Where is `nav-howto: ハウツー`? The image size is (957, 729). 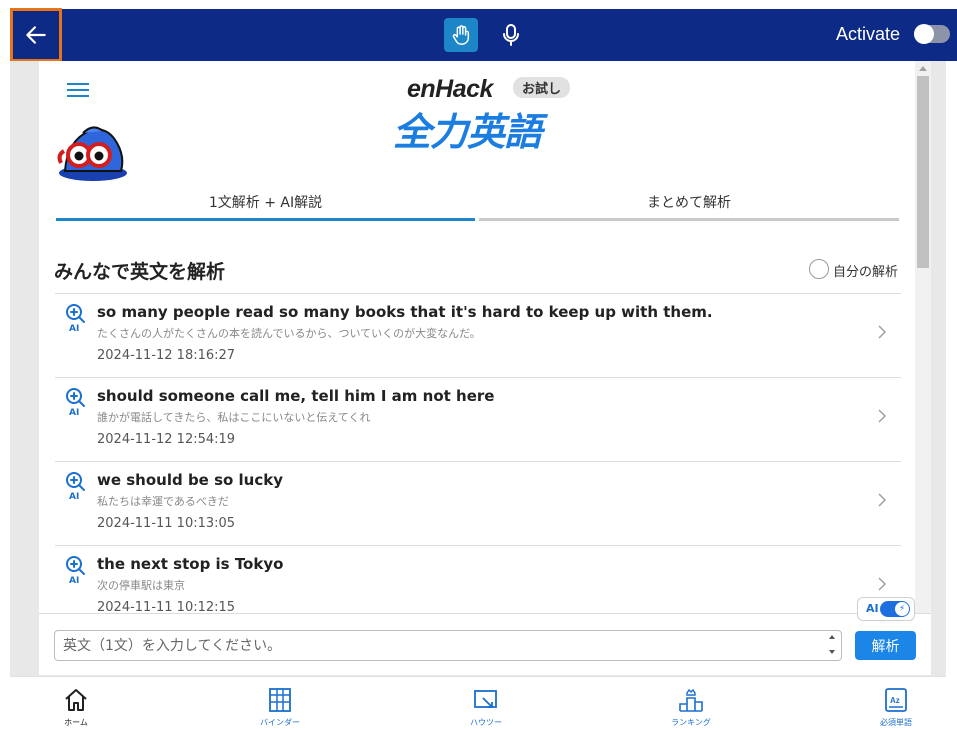
nav-howto: ハウツー is located at coordinates (486, 703).